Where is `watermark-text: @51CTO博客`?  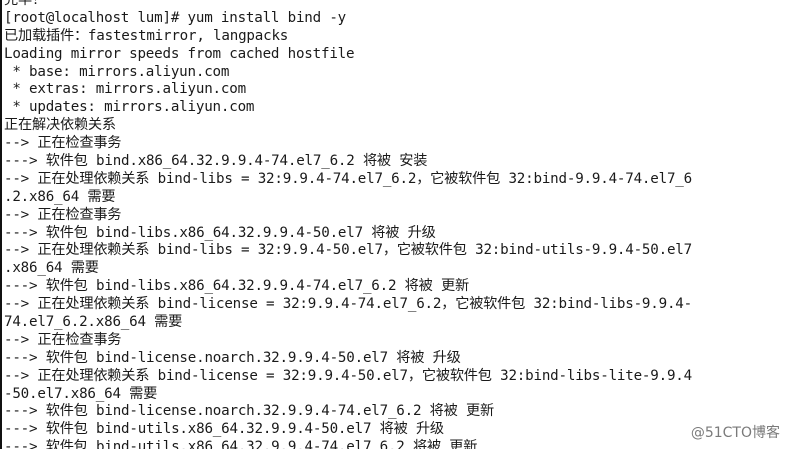 watermark-text: @51CTO博客 is located at coordinates (735, 434).